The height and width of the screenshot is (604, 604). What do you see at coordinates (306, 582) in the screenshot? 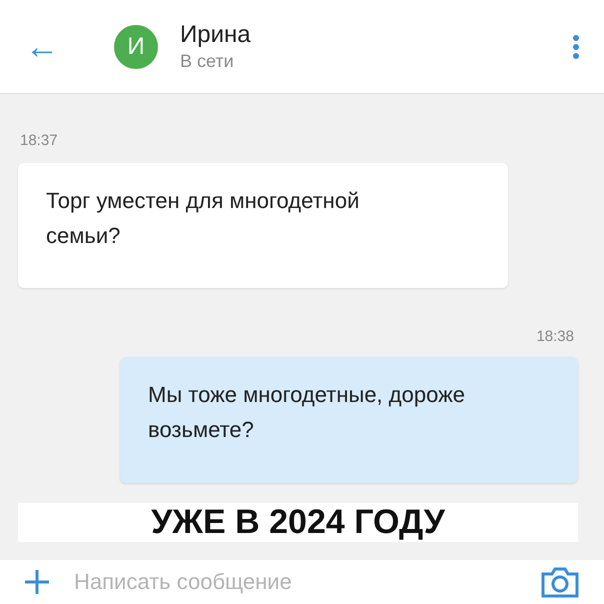
I see `message-input: Написать сообщение` at bounding box center [306, 582].